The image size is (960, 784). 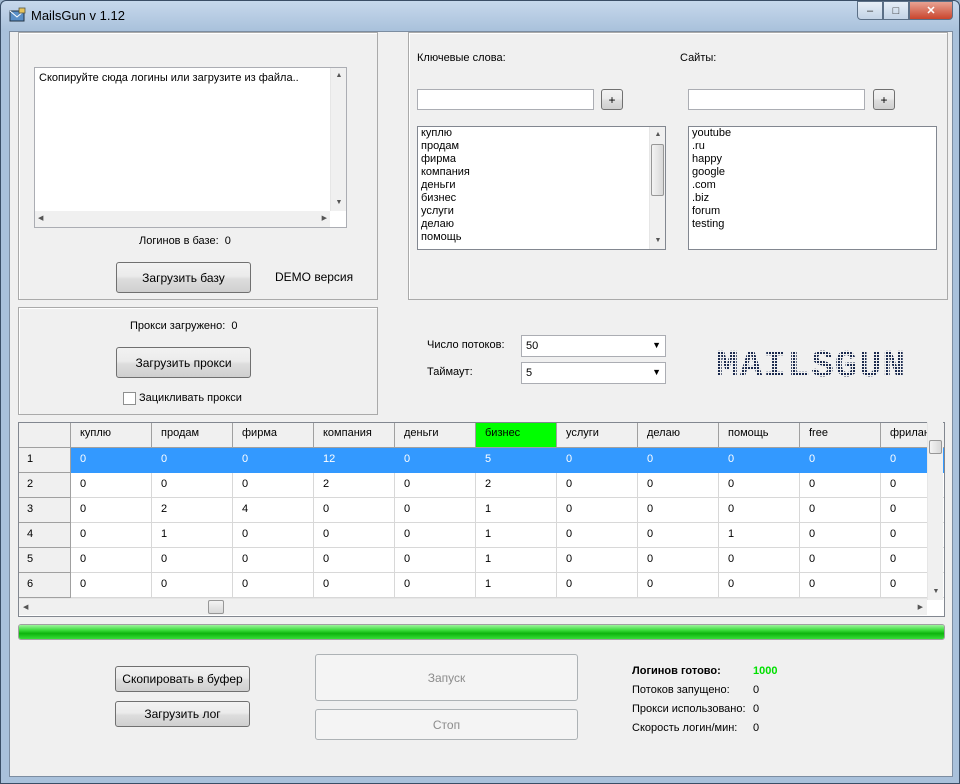 I want to click on list-item: .ru, so click(x=812, y=146).